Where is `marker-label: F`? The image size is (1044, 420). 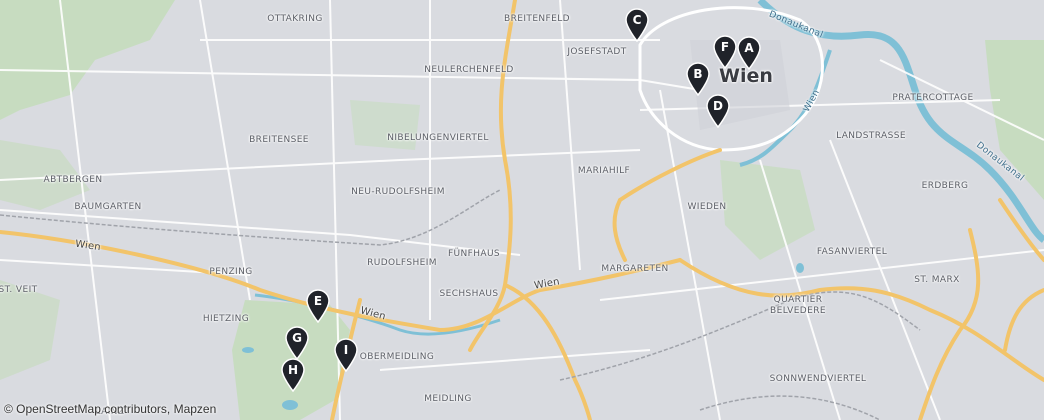
marker-label: F is located at coordinates (725, 47).